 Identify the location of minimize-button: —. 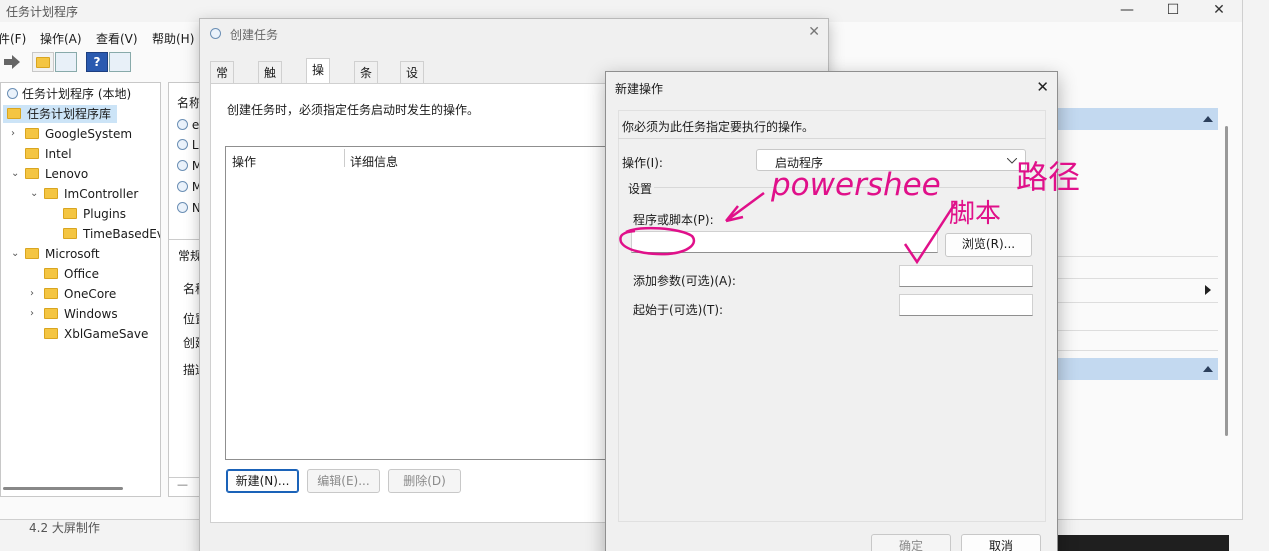
(1127, 11).